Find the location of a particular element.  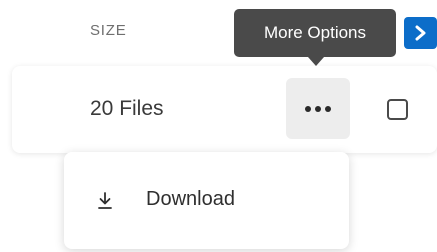

menu-item-download: Download is located at coordinates (206, 200).